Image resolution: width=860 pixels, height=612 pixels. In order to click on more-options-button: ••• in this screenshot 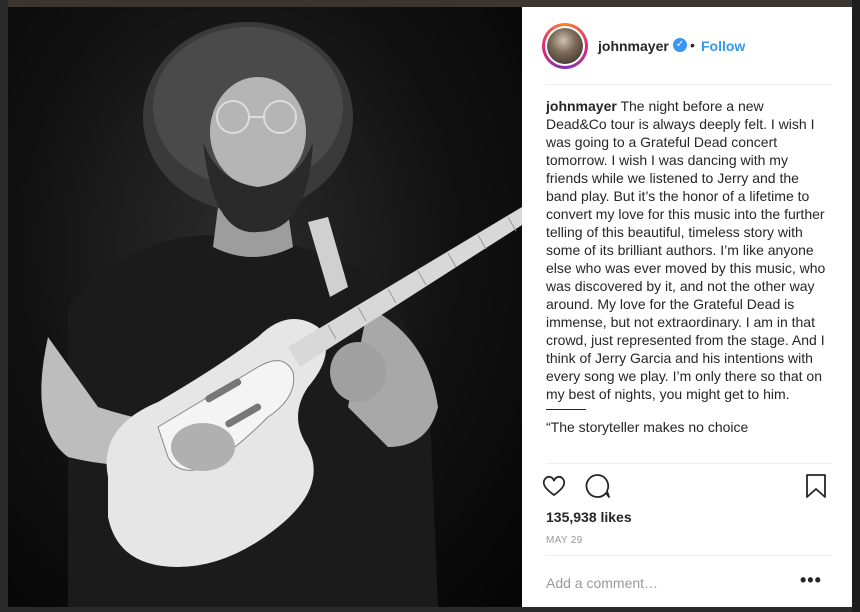, I will do `click(811, 580)`.